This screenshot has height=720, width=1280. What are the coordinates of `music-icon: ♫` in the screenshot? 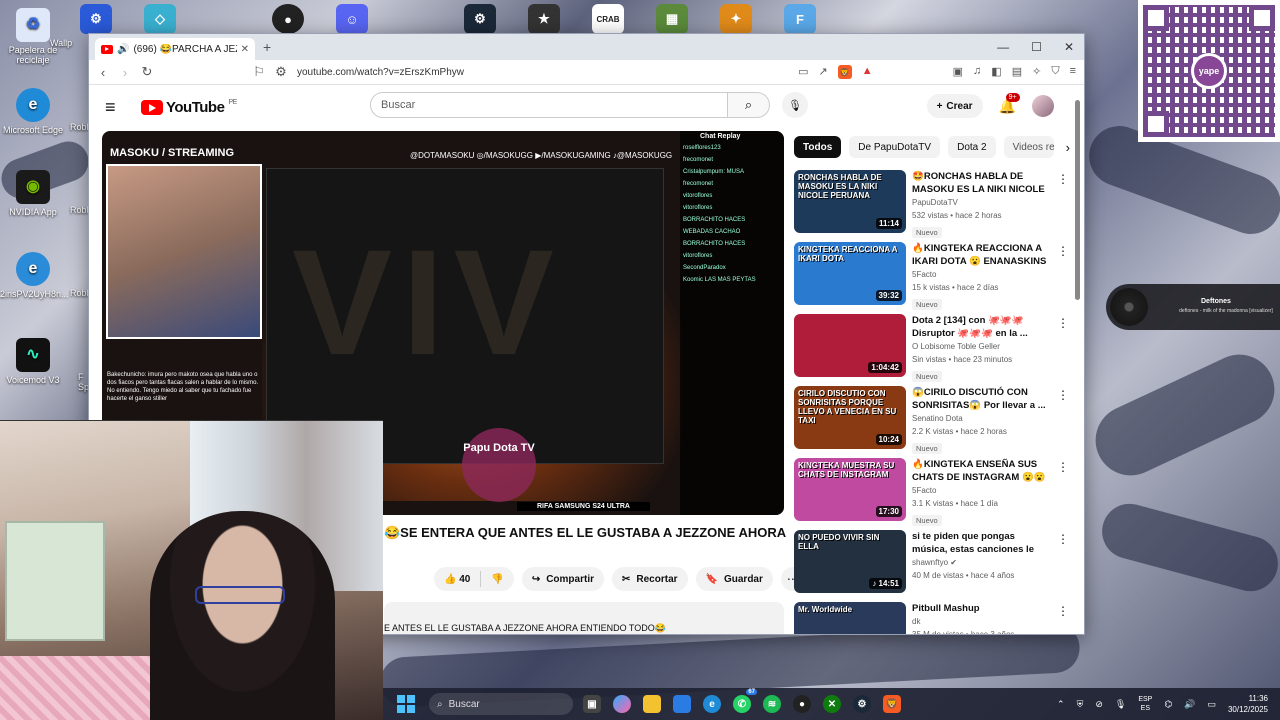 It's located at (977, 72).